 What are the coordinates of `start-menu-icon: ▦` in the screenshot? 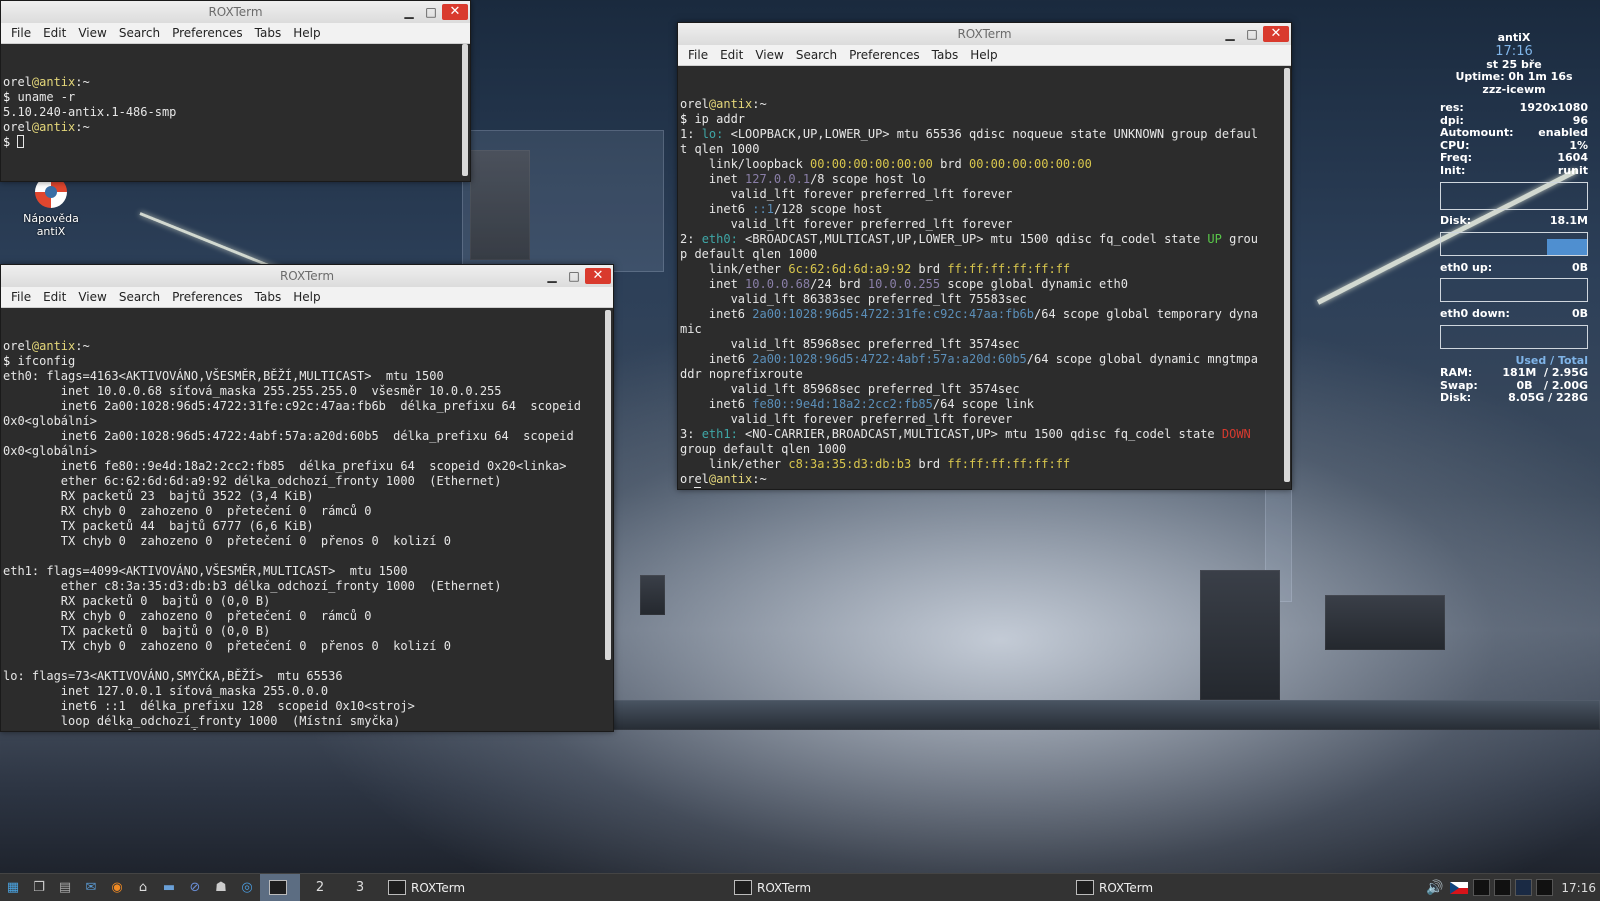 It's located at (13, 888).